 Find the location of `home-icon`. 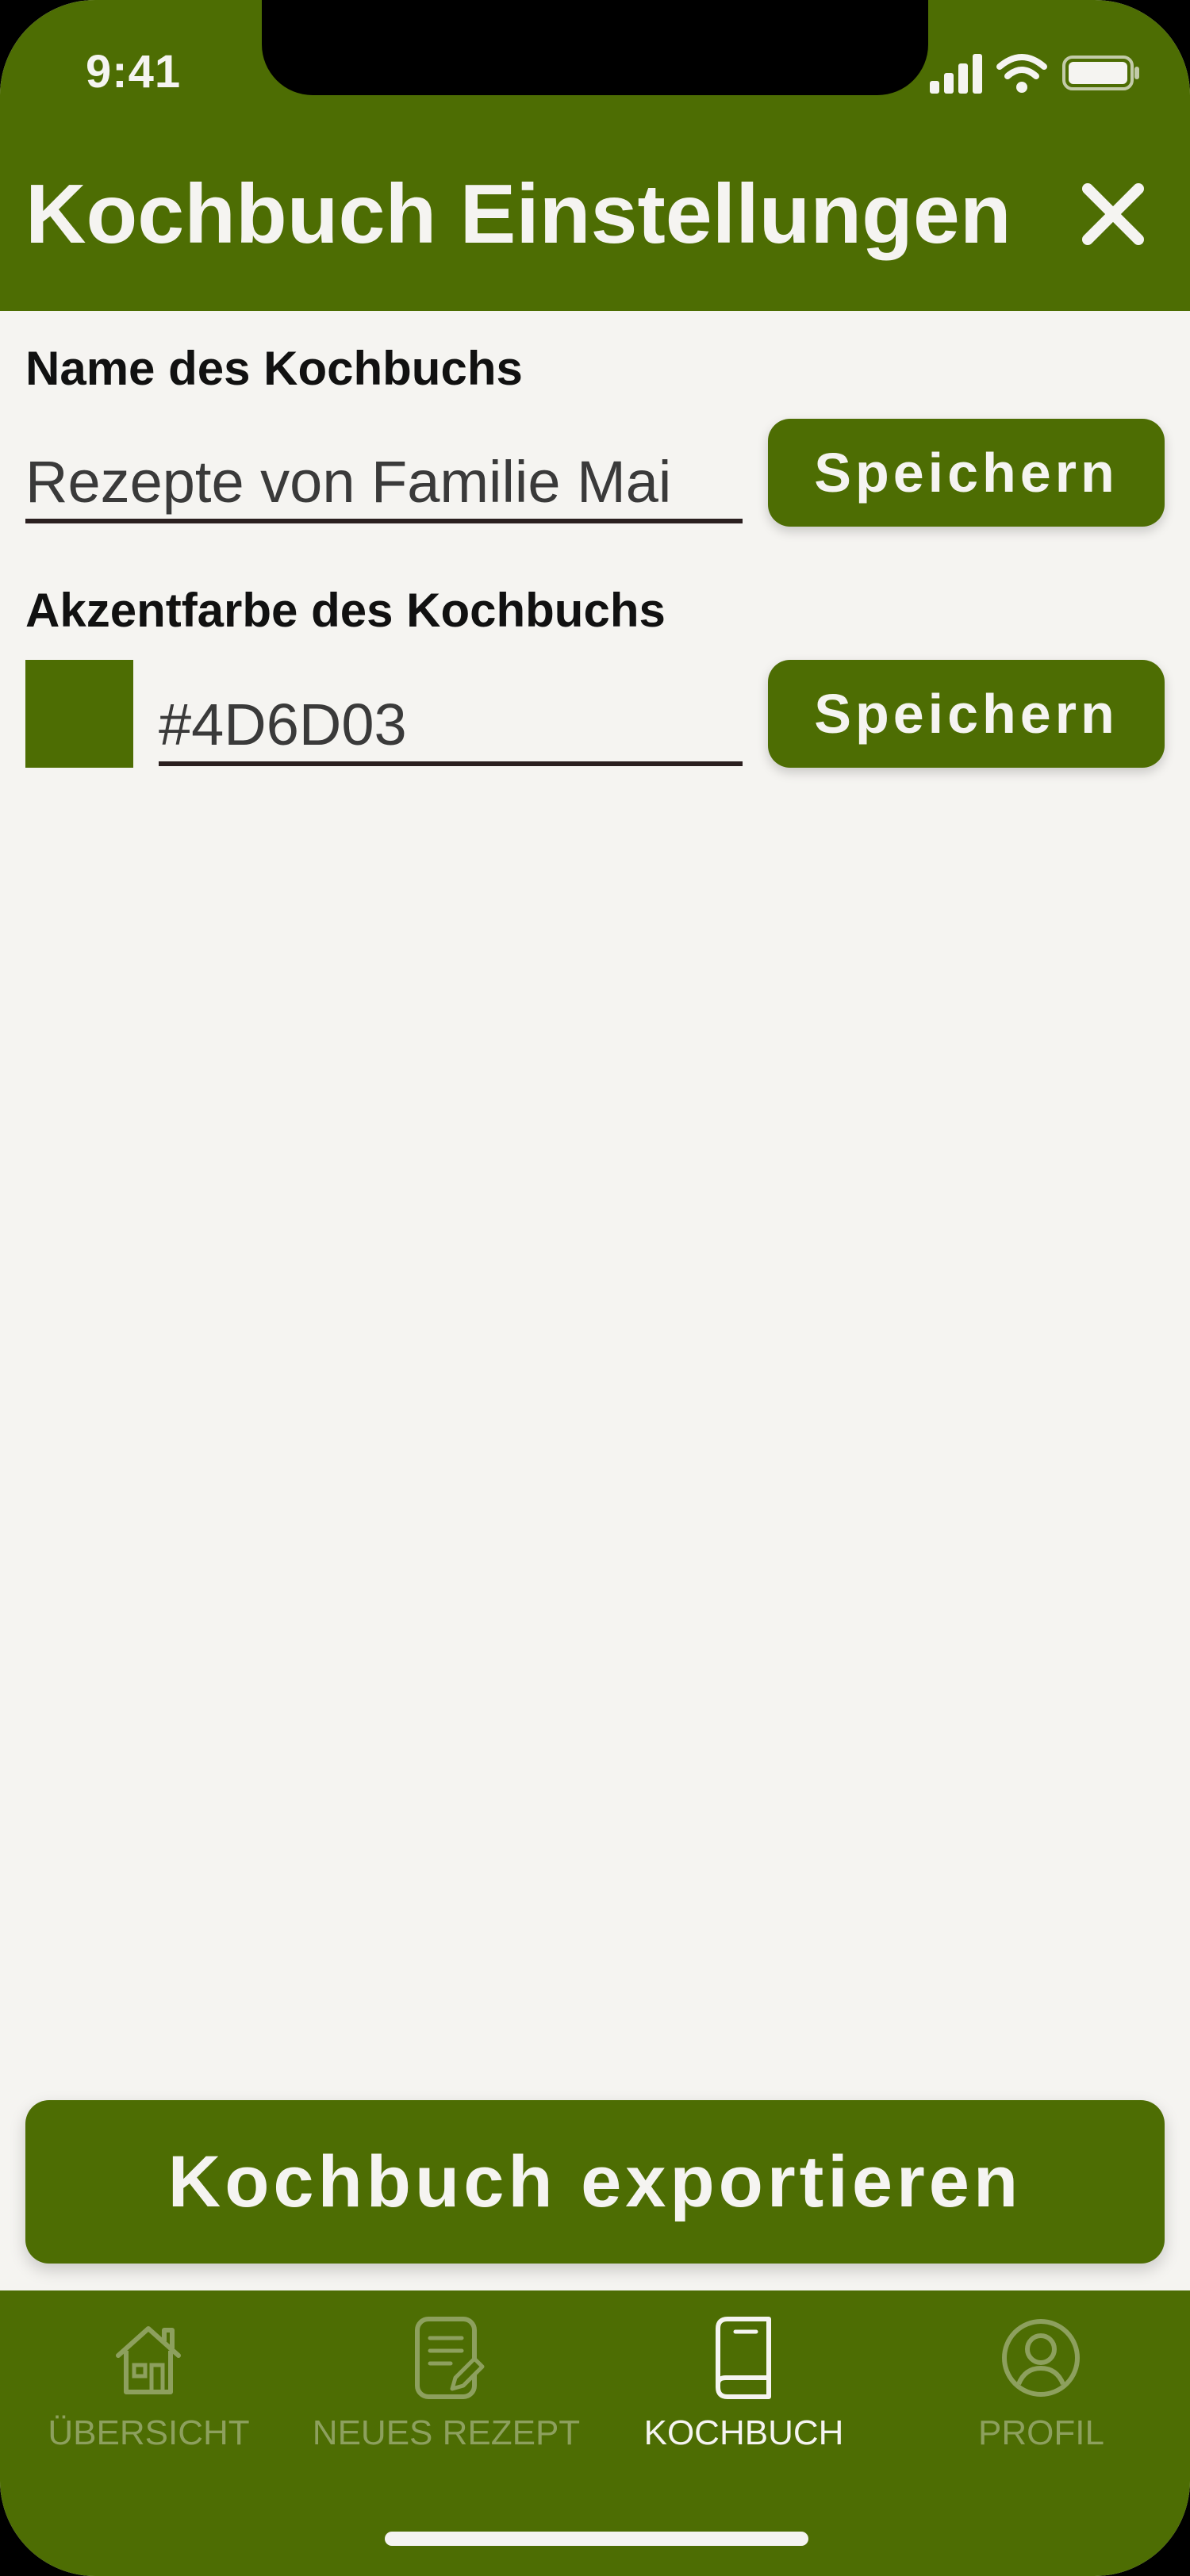

home-icon is located at coordinates (148, 2360).